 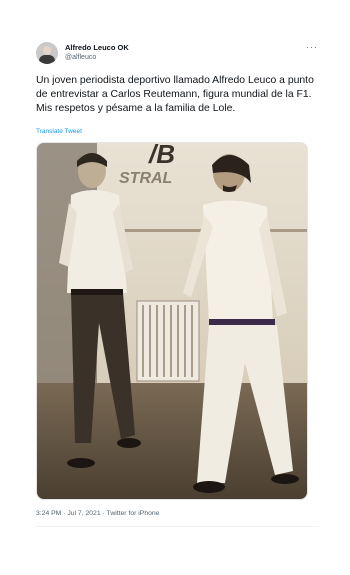 What do you see at coordinates (177, 55) in the screenshot?
I see `tweet-header: Alfredo Leuco OK @alfleuco ···` at bounding box center [177, 55].